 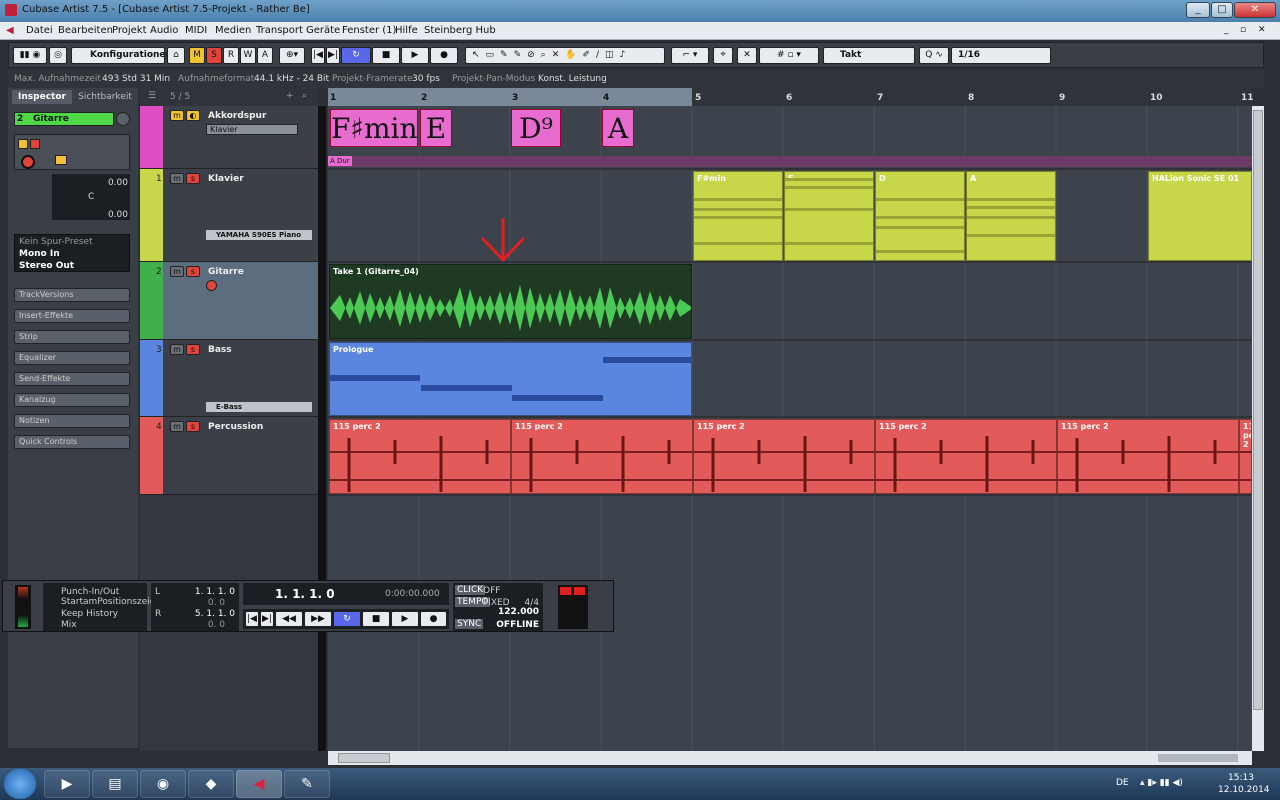 What do you see at coordinates (229, 301) in the screenshot?
I see `track-header-gitarre: 2 m s Gitarre` at bounding box center [229, 301].